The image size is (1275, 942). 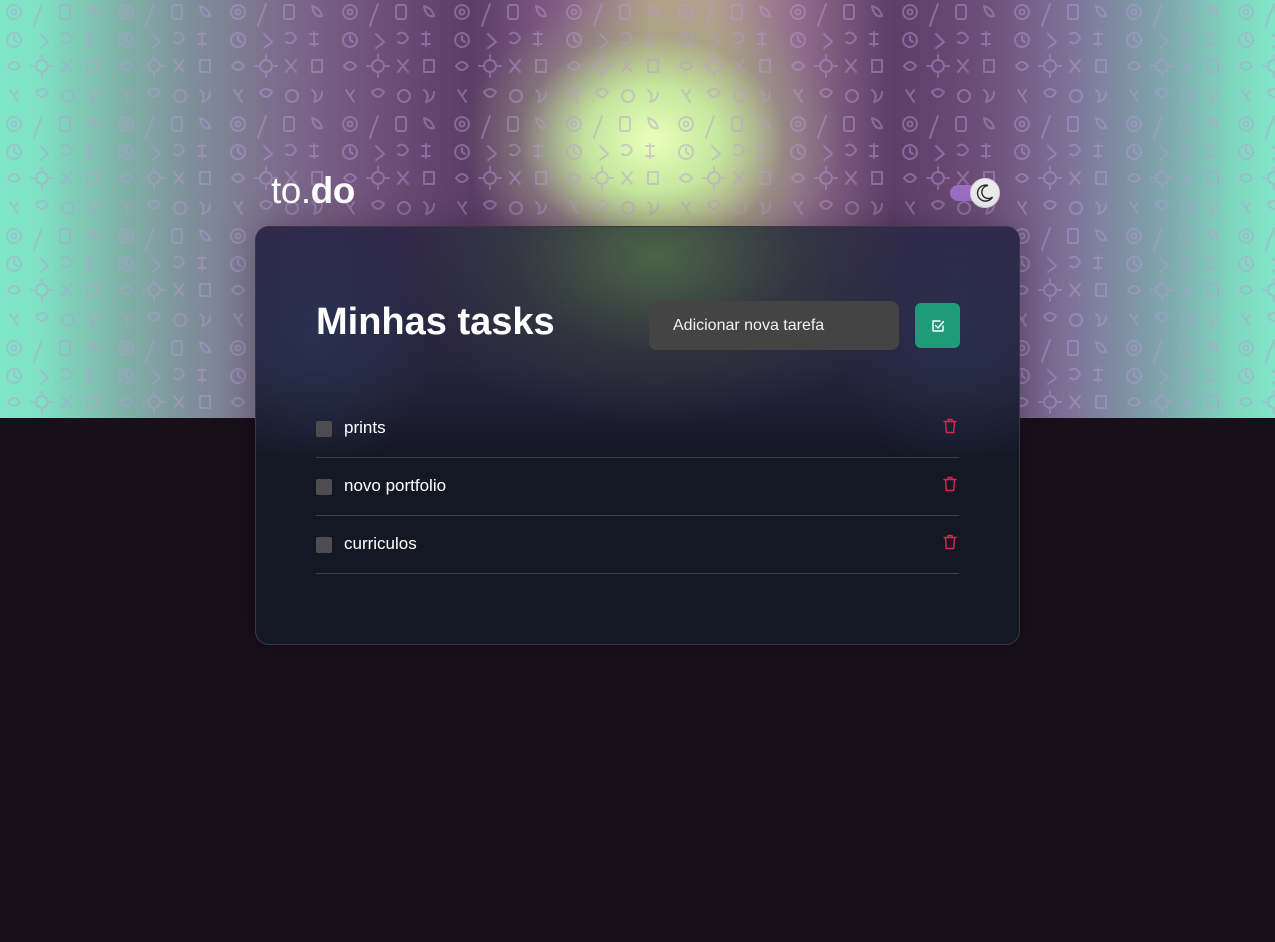 I want to click on task-item: curriculos, so click(x=637, y=545).